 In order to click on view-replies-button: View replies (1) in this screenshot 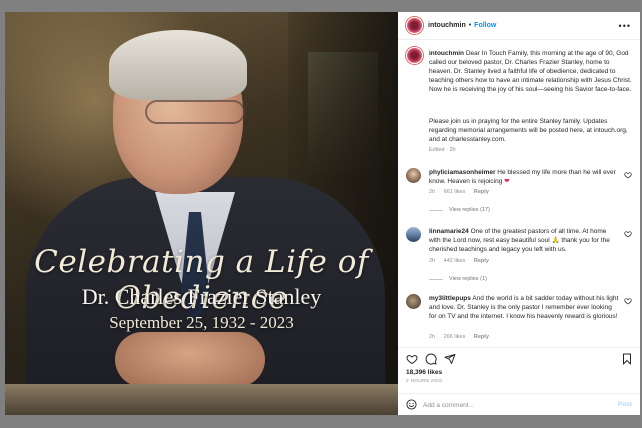, I will do `click(458, 279)`.